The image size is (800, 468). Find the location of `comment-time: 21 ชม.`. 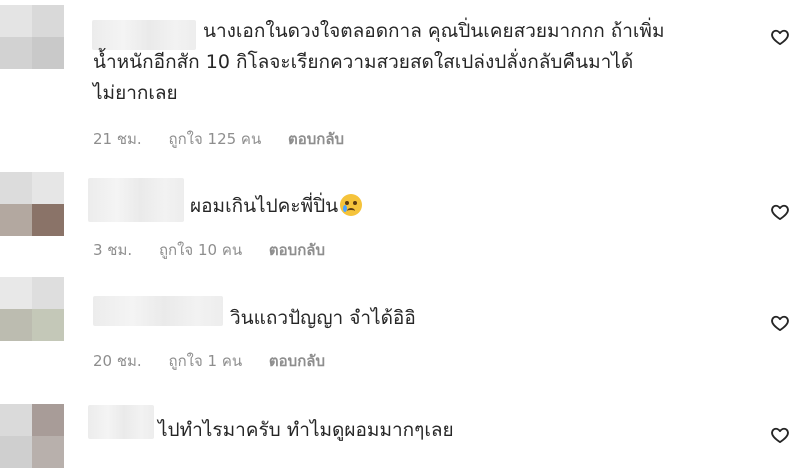

comment-time: 21 ชม. is located at coordinates (117, 139).